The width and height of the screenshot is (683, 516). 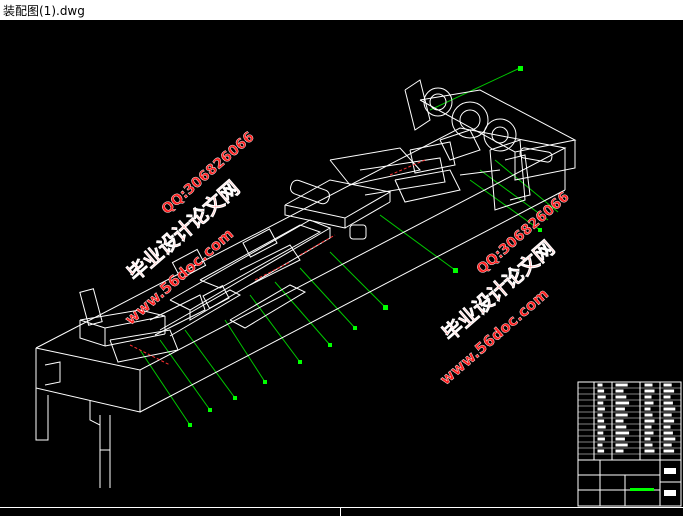 I want to click on scrollbar-divider, so click(x=340, y=512).